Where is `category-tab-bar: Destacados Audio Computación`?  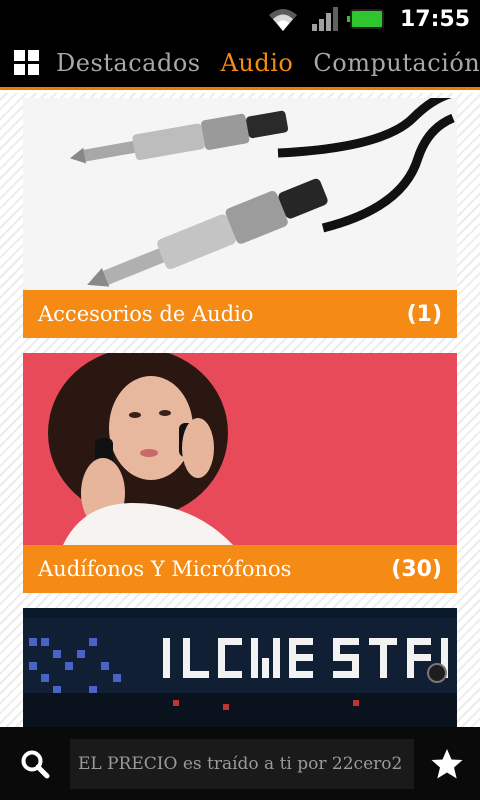 category-tab-bar: Destacados Audio Computación is located at coordinates (240, 64).